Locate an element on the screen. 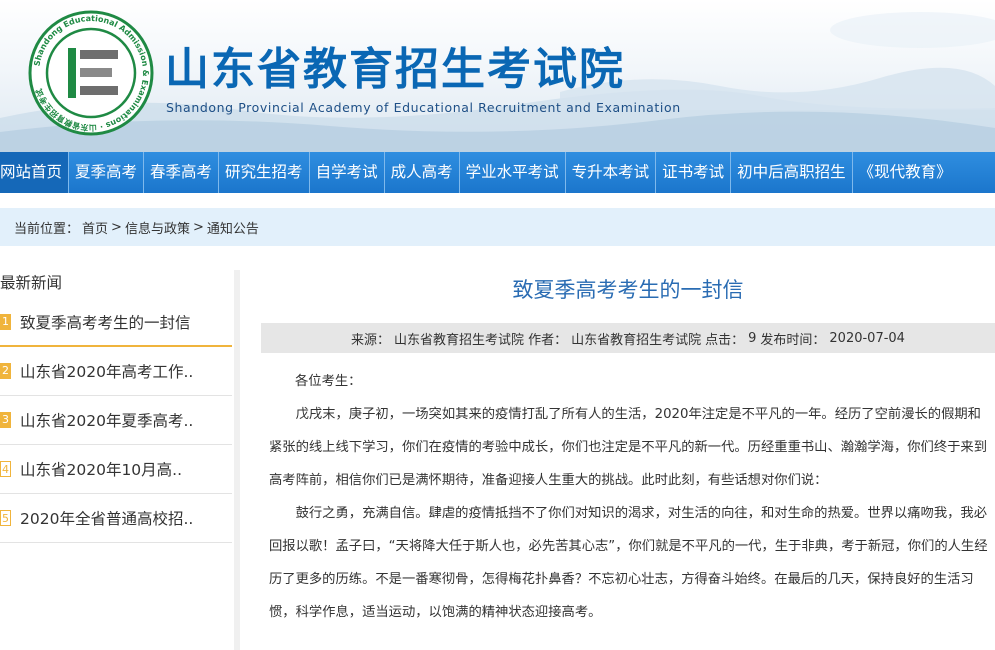  nav-modern-education: 《现代教育》 is located at coordinates (904, 172).